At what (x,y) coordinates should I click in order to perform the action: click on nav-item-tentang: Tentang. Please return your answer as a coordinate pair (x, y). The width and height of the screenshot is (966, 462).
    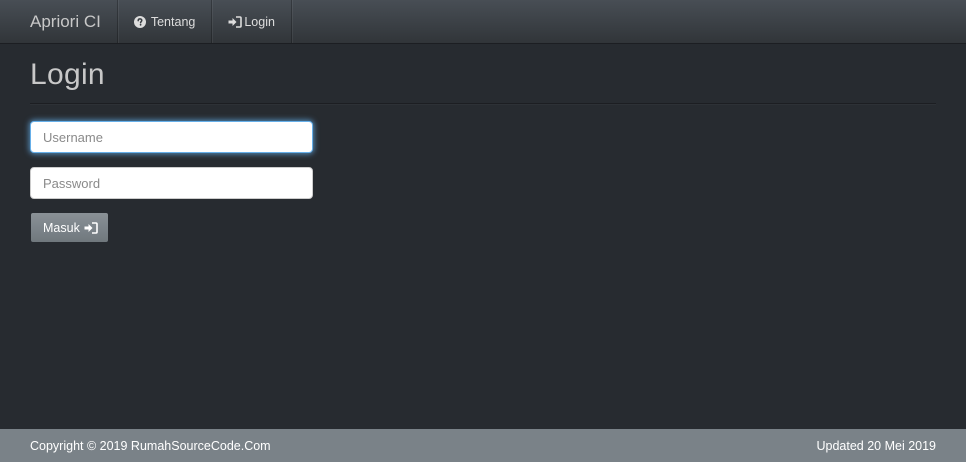
    Looking at the image, I should click on (163, 21).